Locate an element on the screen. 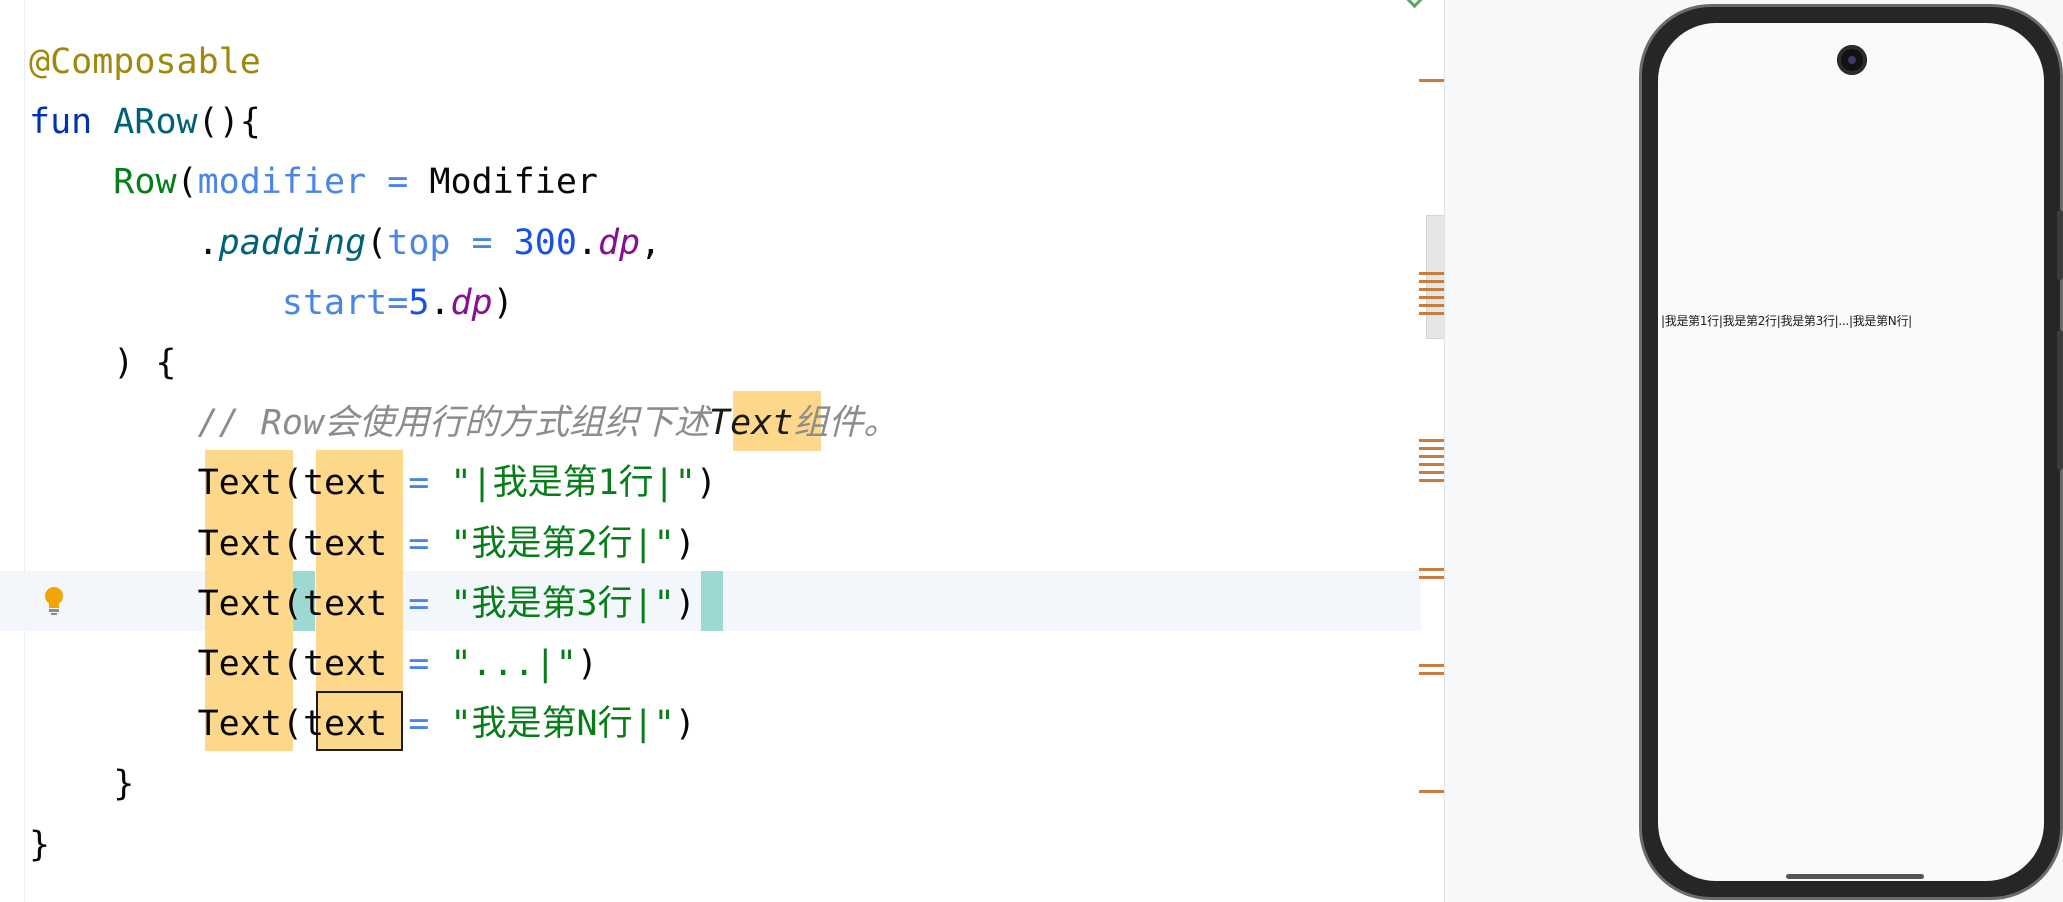 This screenshot has width=2063, height=902. code-line: @Composable is located at coordinates (145, 62).